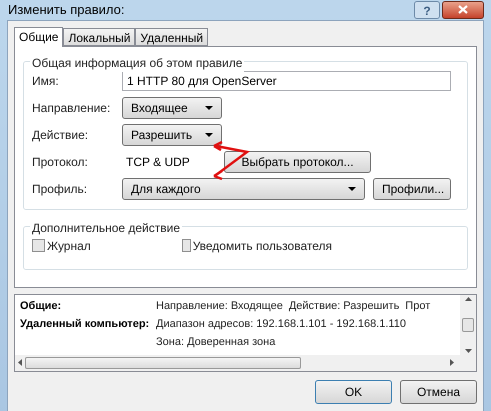 Image resolution: width=491 pixels, height=411 pixels. I want to click on checkbox: Уведомить пользователя, so click(257, 245).